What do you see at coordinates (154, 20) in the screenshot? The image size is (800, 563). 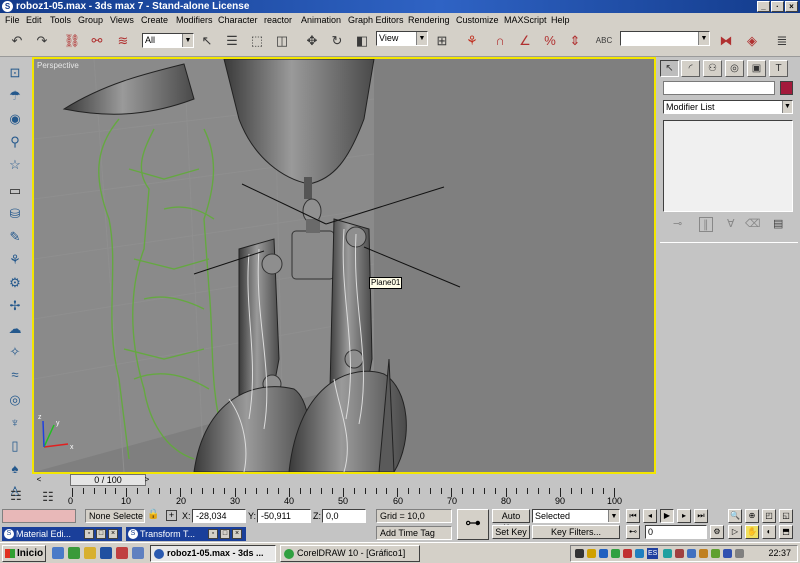 I see `menu-create: Create` at bounding box center [154, 20].